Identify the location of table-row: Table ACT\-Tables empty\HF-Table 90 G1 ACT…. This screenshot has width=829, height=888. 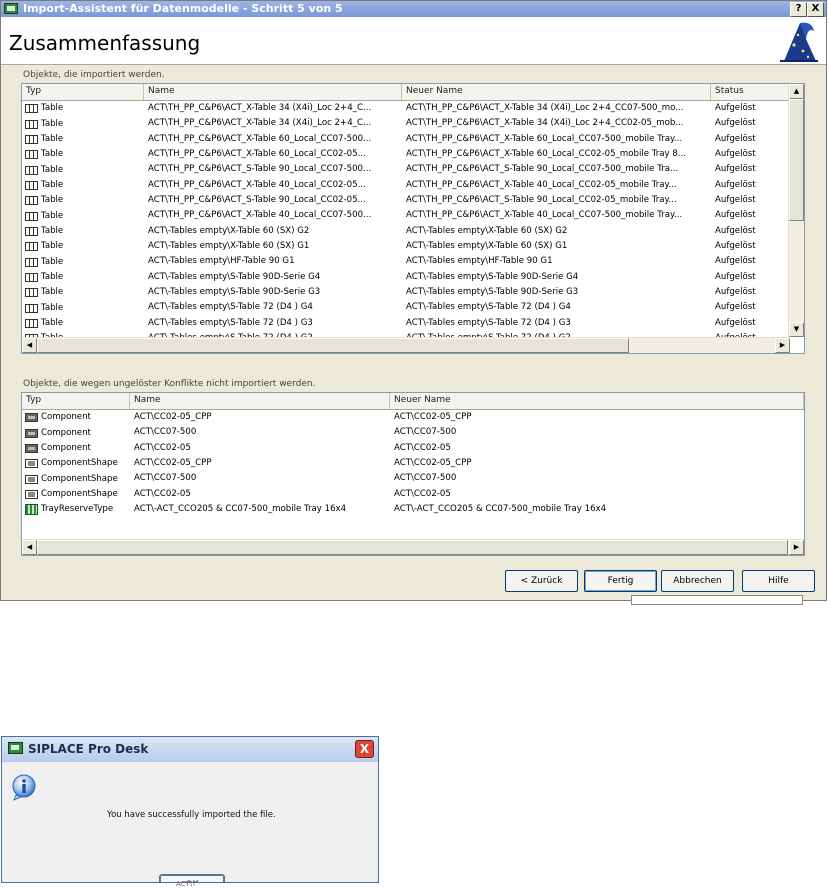
(406, 261).